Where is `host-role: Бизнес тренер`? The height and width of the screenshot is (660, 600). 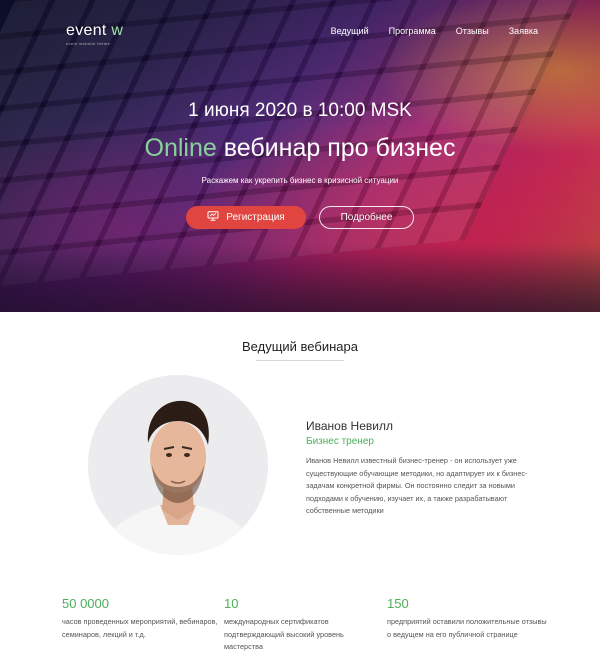 host-role: Бизнес тренер is located at coordinates (340, 441).